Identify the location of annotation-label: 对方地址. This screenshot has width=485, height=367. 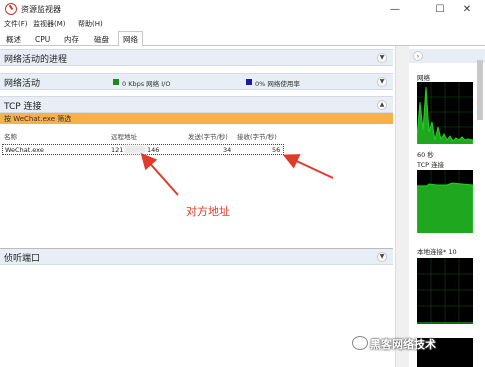
(208, 211).